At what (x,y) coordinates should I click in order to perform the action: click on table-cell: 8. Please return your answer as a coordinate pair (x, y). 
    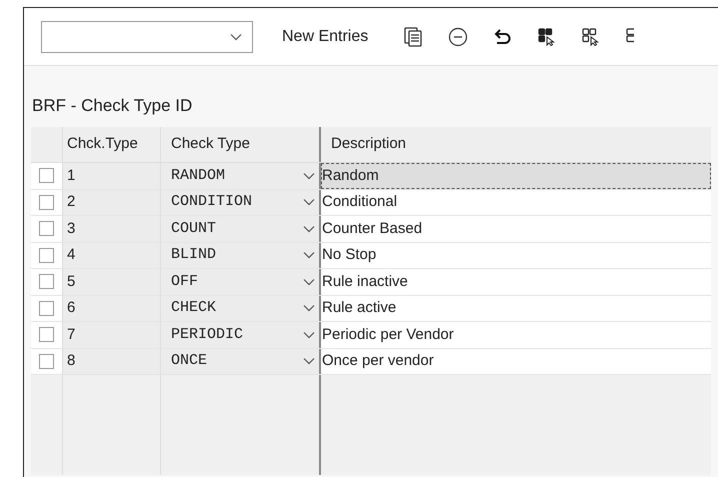
    Looking at the image, I should click on (112, 361).